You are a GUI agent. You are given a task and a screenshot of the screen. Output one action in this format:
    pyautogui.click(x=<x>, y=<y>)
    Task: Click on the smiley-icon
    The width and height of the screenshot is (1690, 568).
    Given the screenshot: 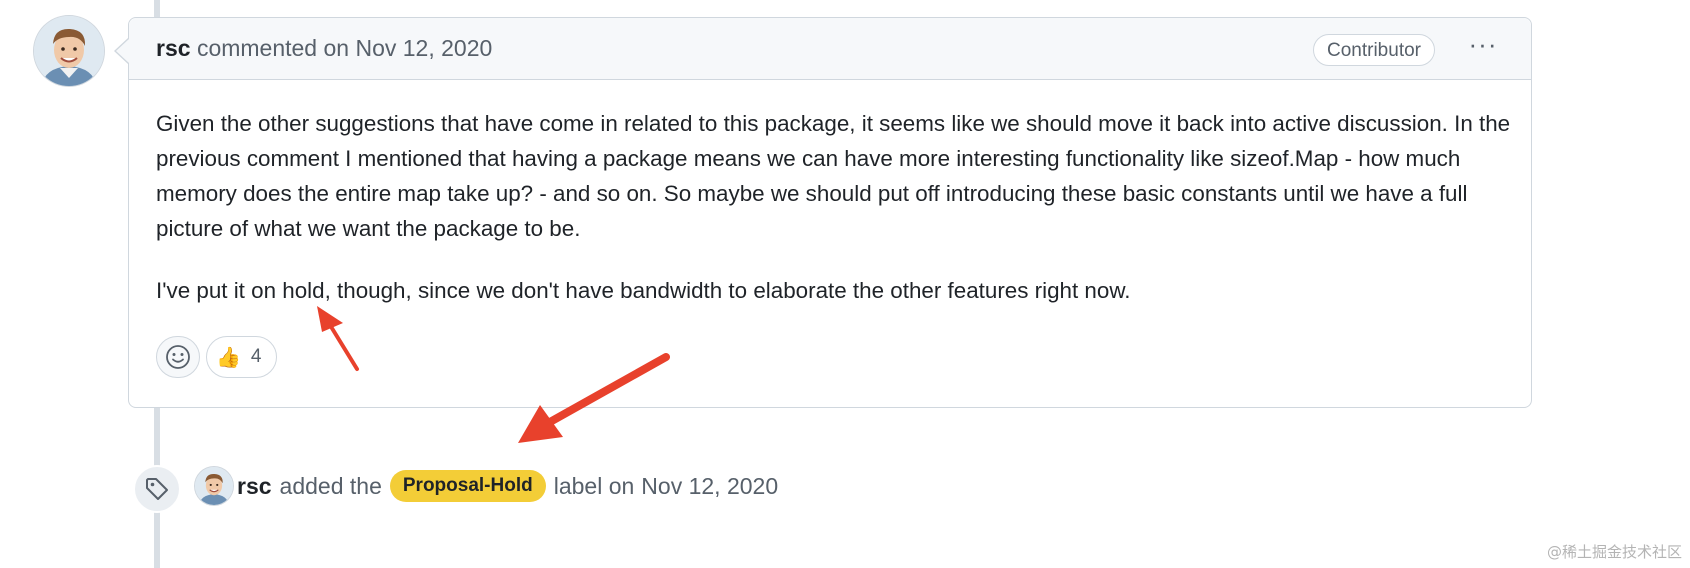 What is the action you would take?
    pyautogui.click(x=178, y=357)
    